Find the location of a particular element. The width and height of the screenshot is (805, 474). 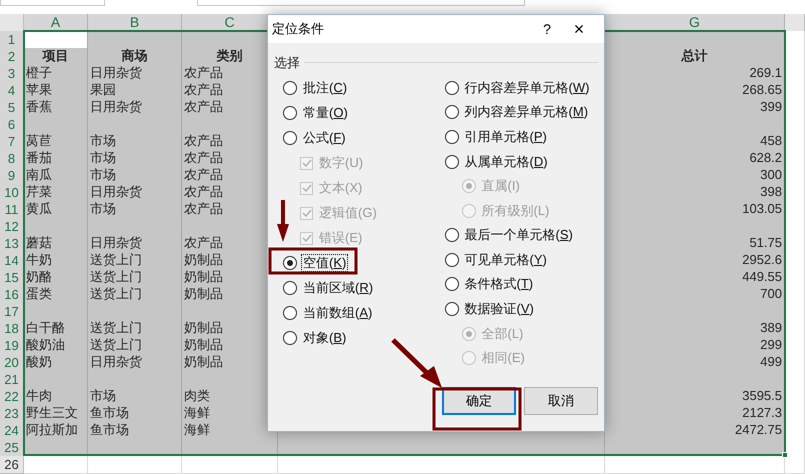

table-cell: 阿拉斯加 is located at coordinates (56, 431).